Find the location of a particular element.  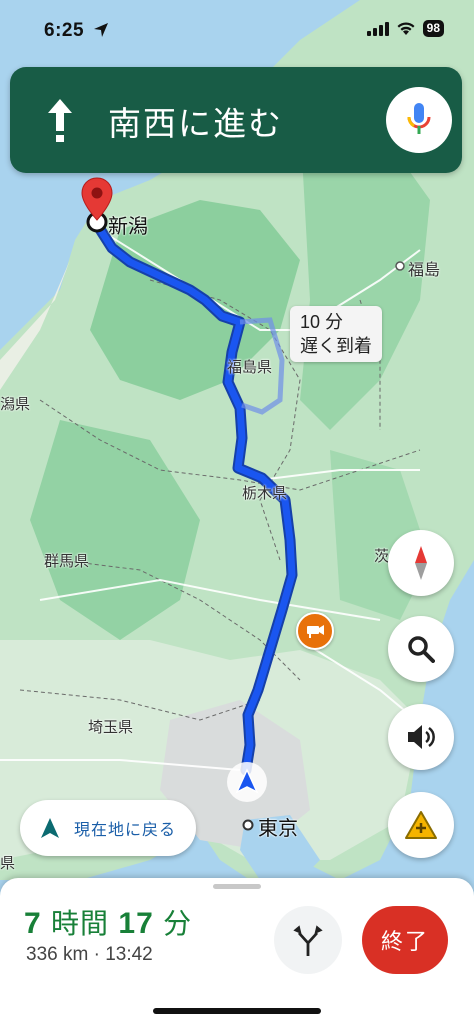

duration-minutes-unit: 分 is located at coordinates (178, 923).